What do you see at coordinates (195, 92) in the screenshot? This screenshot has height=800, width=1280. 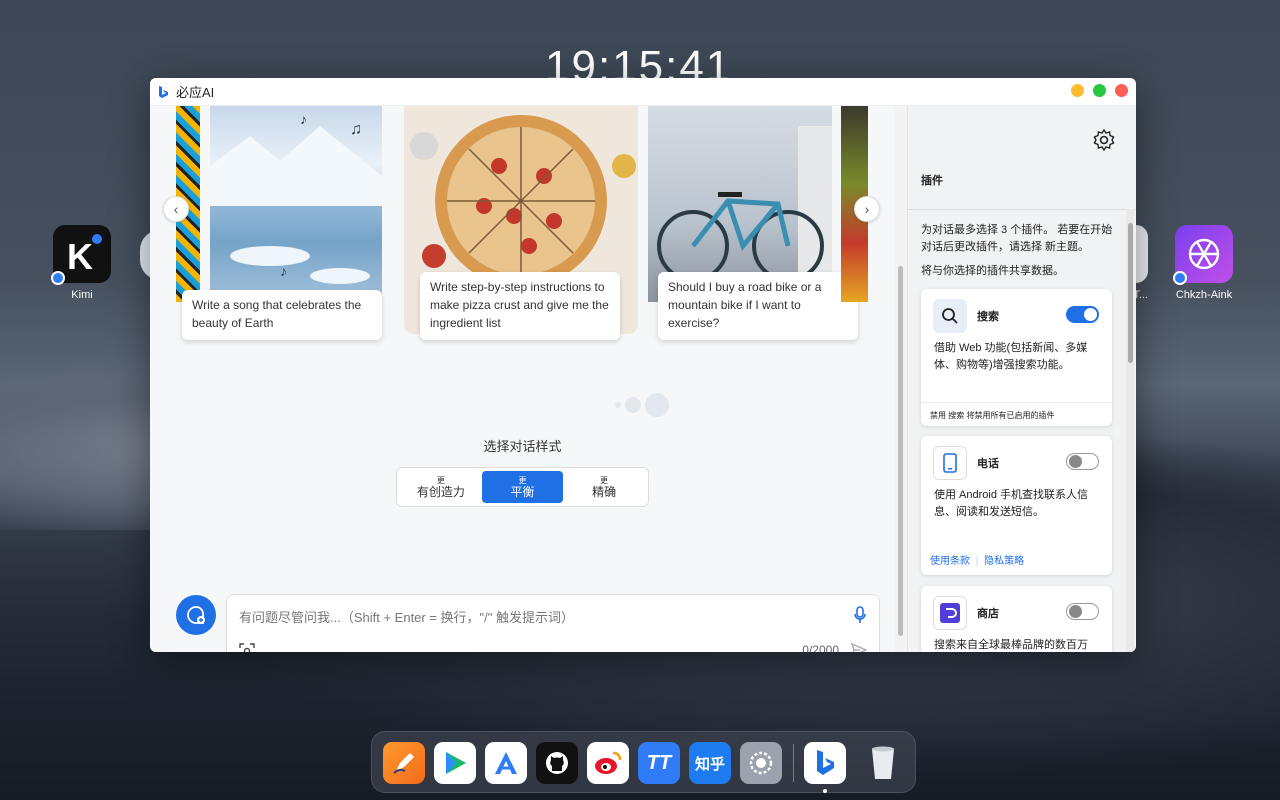 I see `window-title: 必应AI` at bounding box center [195, 92].